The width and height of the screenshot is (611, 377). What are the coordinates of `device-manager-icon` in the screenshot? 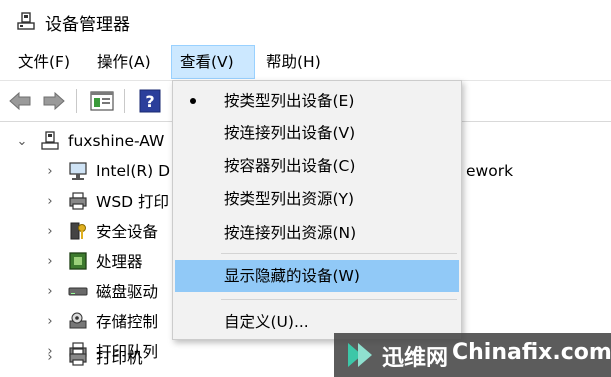 It's located at (26, 21).